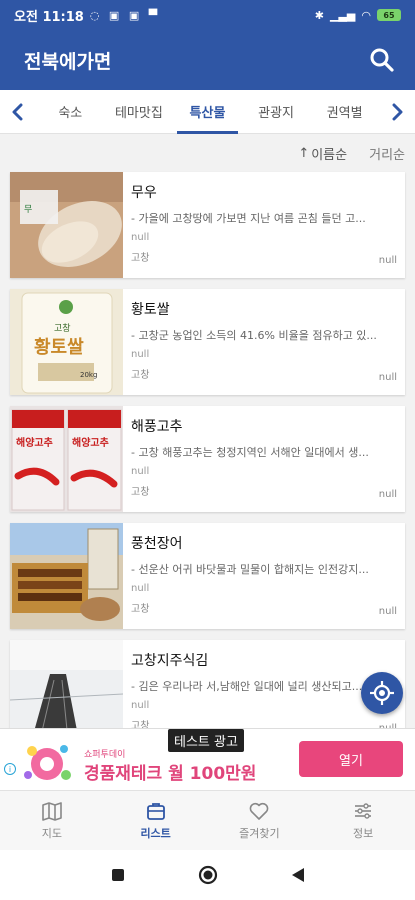 The height and width of the screenshot is (900, 415). I want to click on square-icon, so click(117, 875).